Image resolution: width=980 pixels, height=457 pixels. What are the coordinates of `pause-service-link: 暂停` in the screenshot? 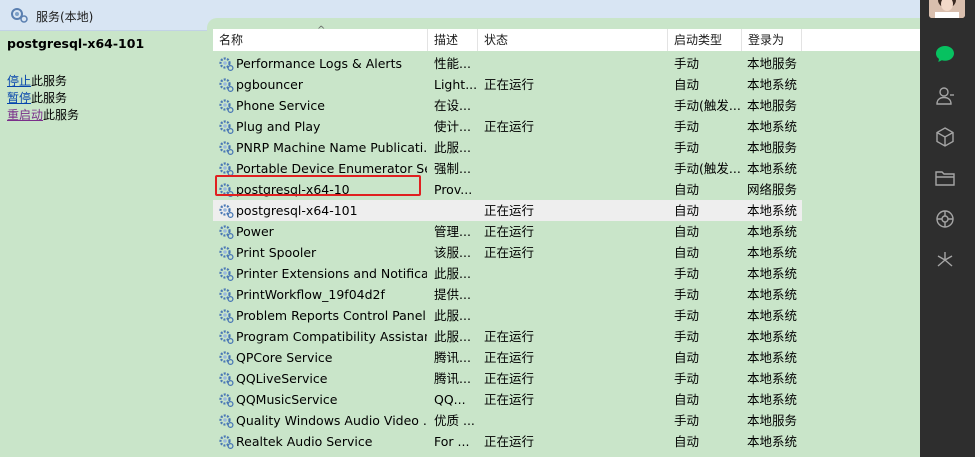 It's located at (19, 98).